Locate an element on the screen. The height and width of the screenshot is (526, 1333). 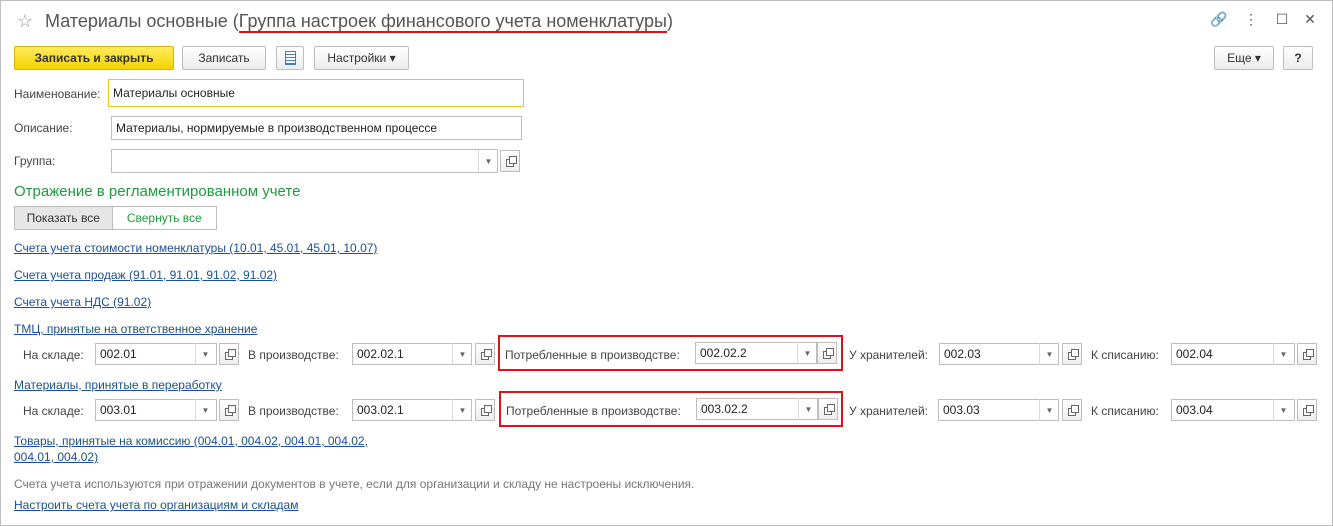
vat-accounts-link: Счета учета НДС (91.02) is located at coordinates (82, 302).